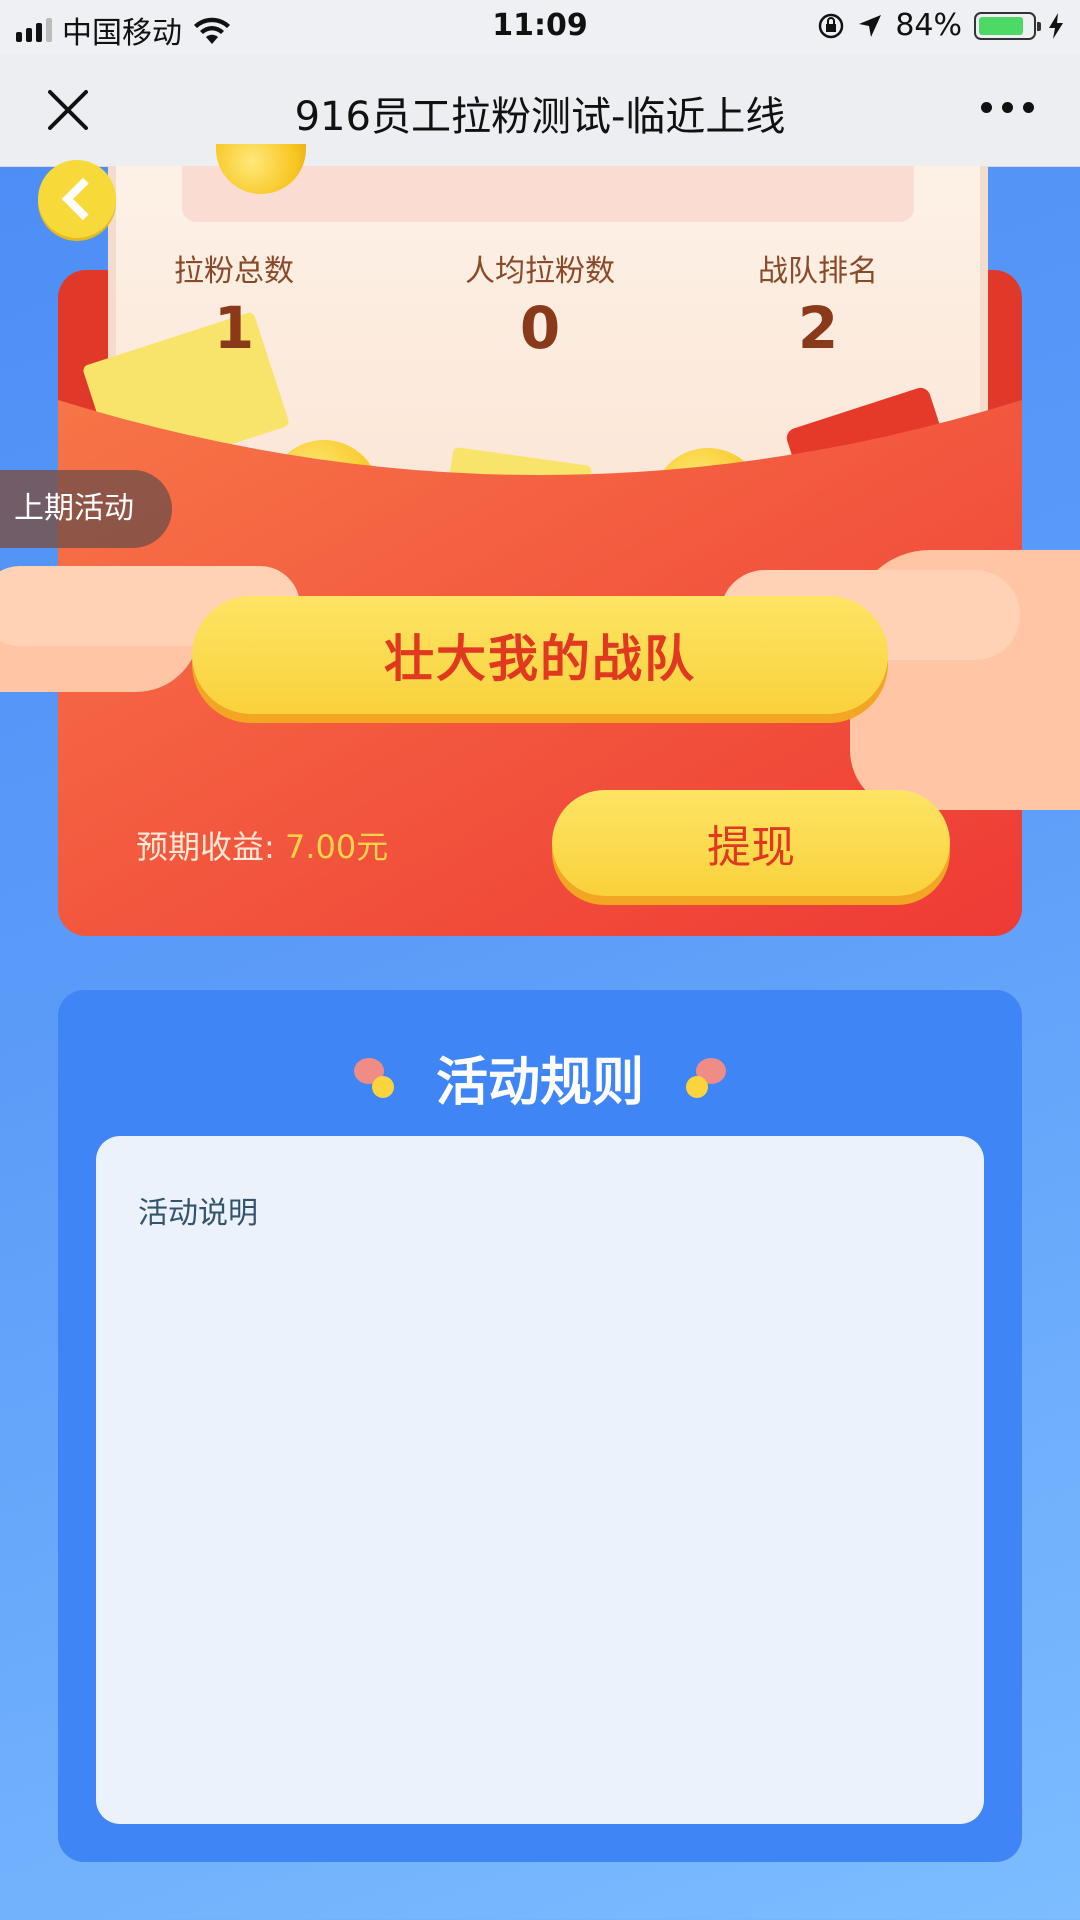 The image size is (1080, 1920). I want to click on previous-activity-tab: 上期活动, so click(86, 509).